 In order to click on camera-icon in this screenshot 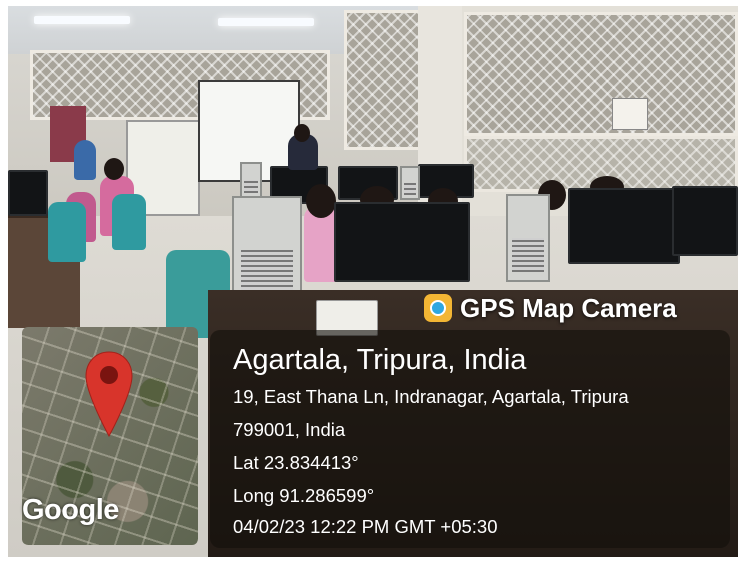, I will do `click(438, 308)`.